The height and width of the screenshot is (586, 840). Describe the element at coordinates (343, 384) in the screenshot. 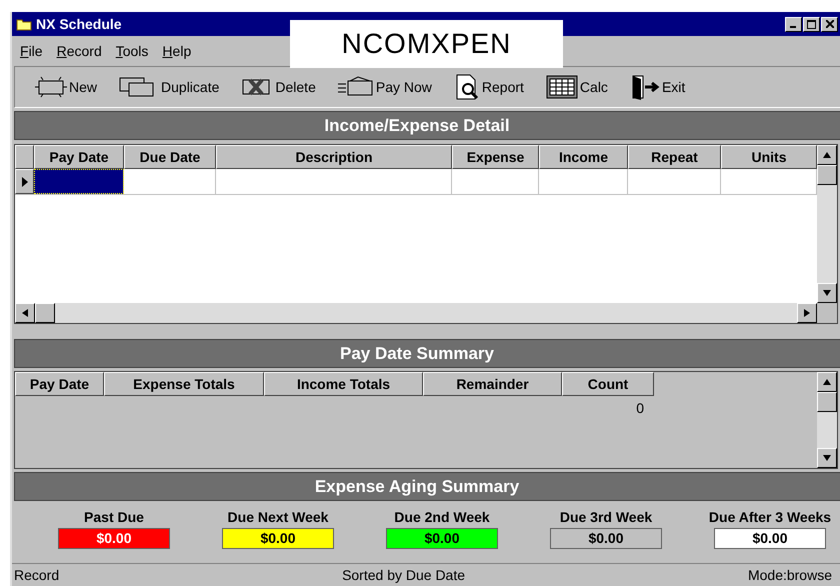

I see `column-header: Income Totals` at that location.